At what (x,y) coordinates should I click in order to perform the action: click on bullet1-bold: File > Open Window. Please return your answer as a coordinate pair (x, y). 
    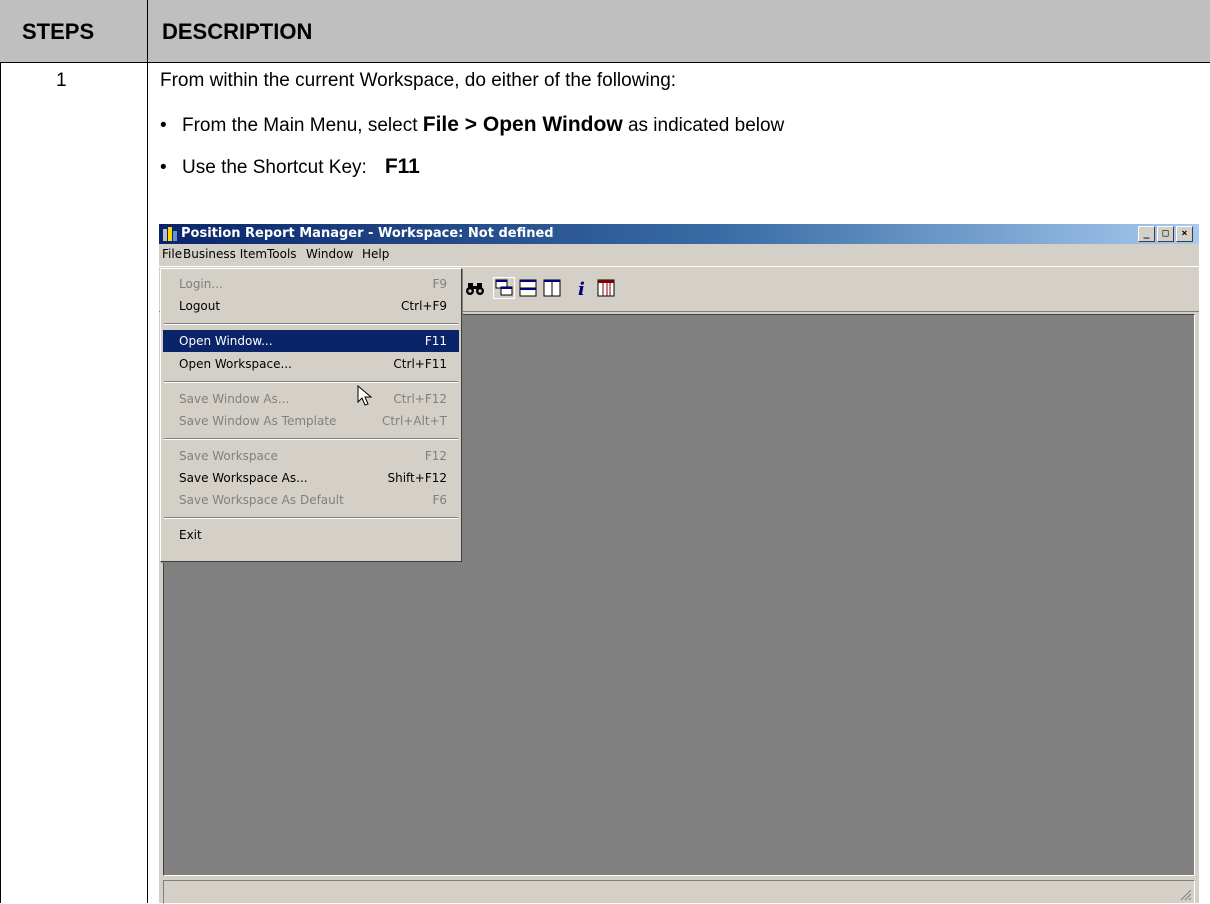
    Looking at the image, I should click on (522, 124).